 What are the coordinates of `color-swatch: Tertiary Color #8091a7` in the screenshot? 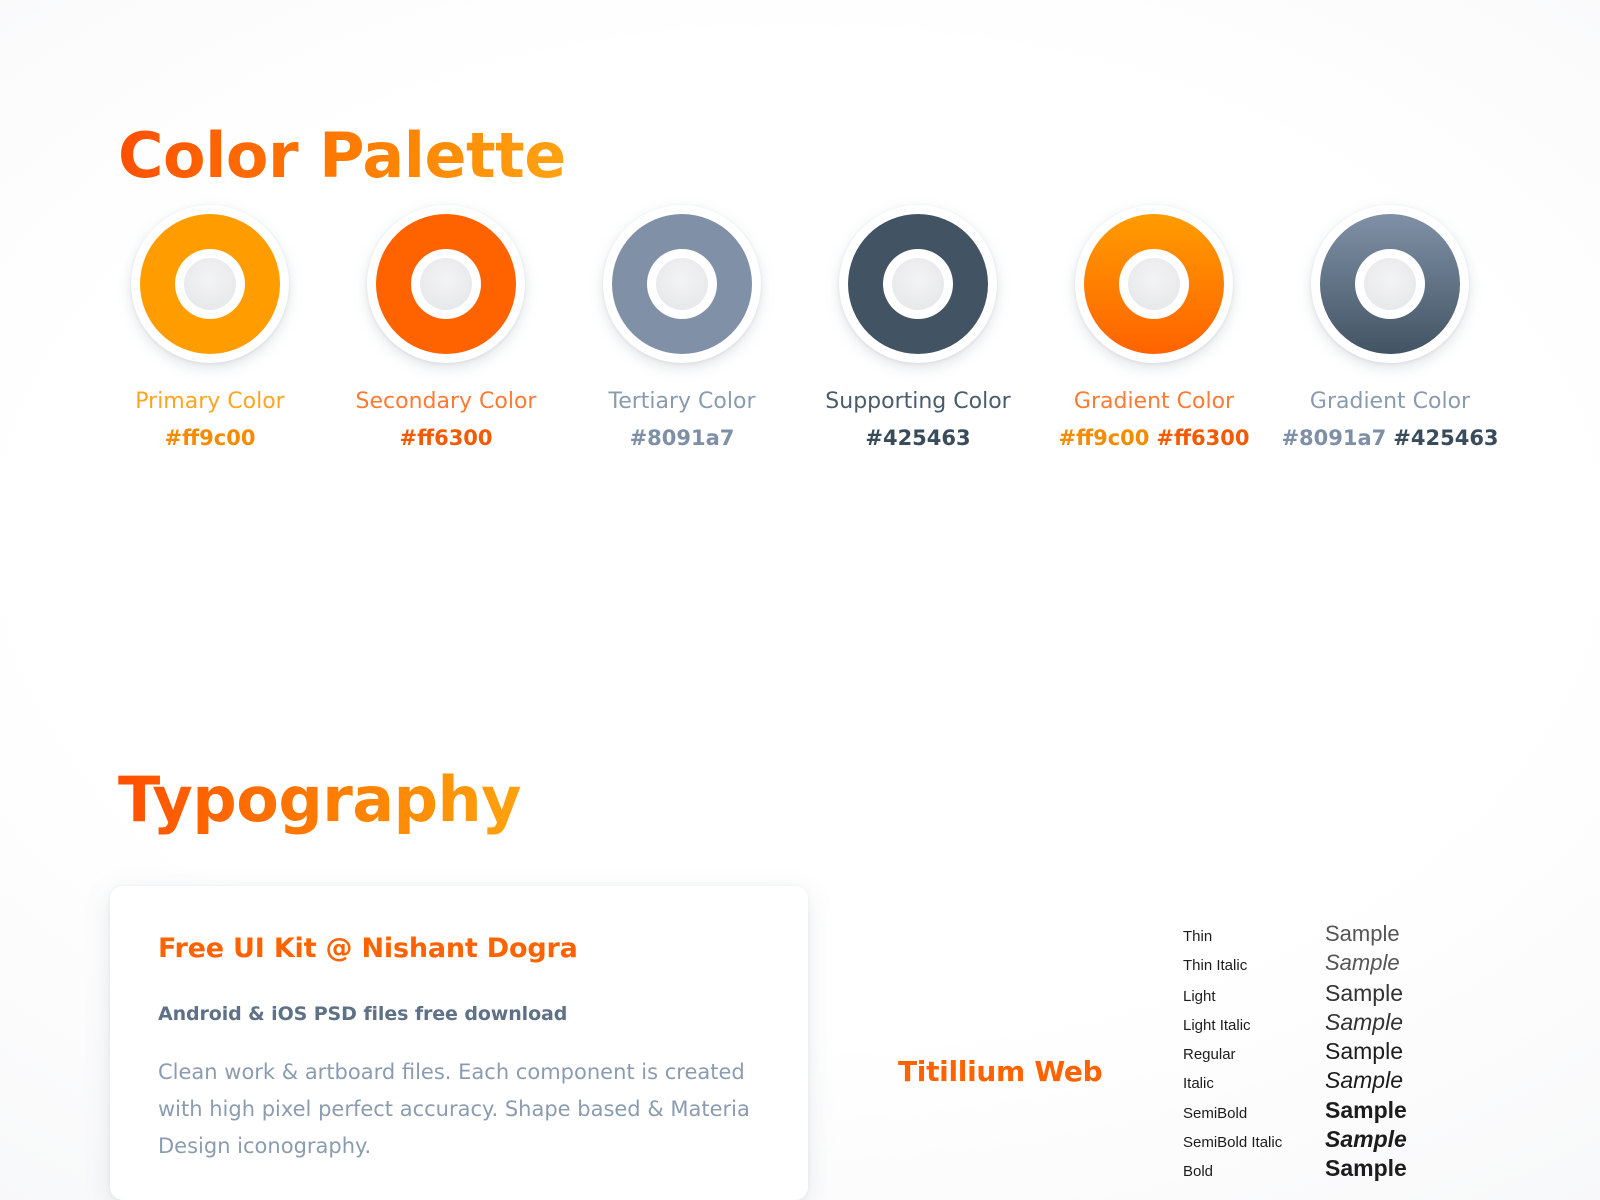 It's located at (682, 328).